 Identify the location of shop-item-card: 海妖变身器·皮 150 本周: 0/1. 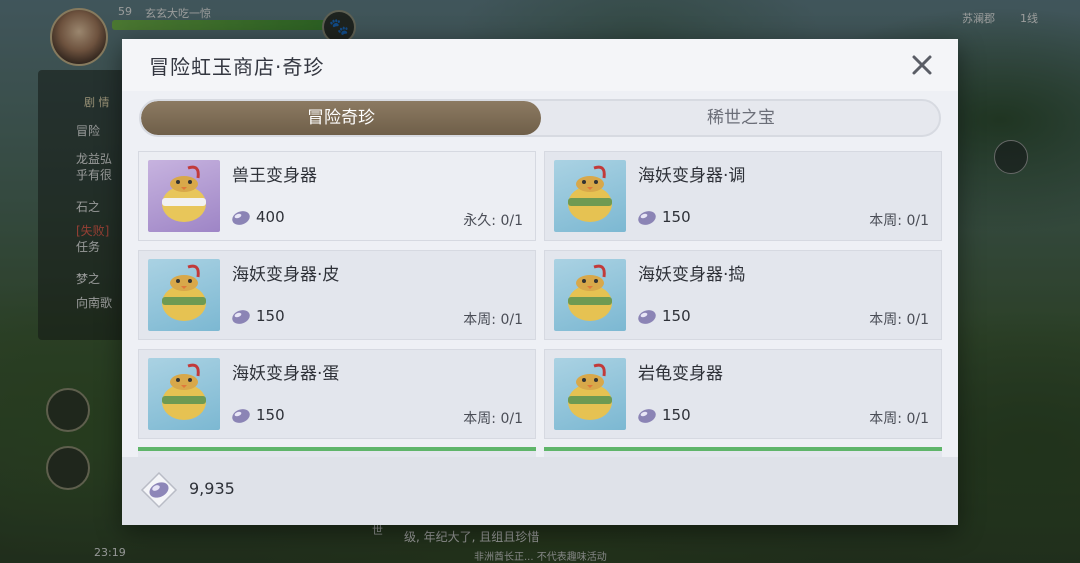
(337, 295).